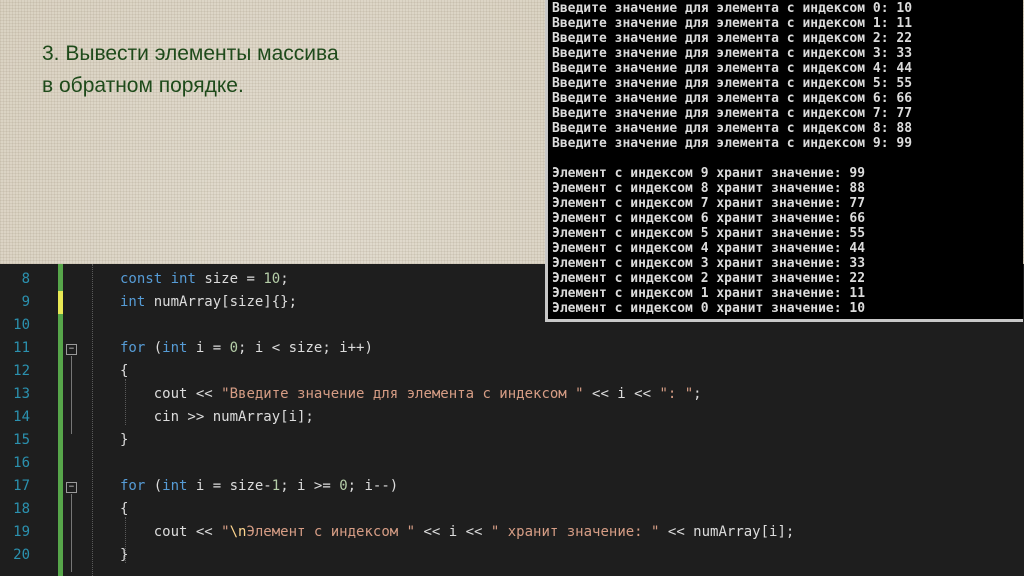  Describe the element at coordinates (21, 509) in the screenshot. I see `line-number: 18` at that location.